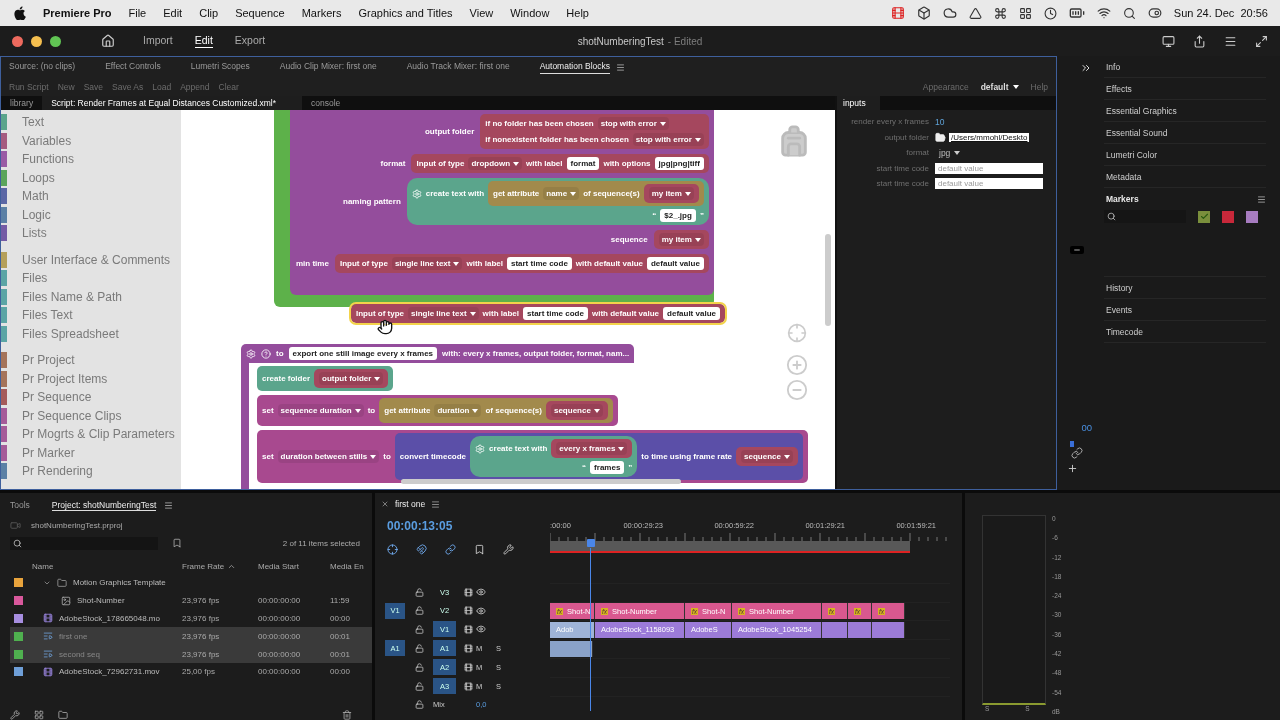  What do you see at coordinates (36, 214) in the screenshot?
I see `library-category: Logic` at bounding box center [36, 214].